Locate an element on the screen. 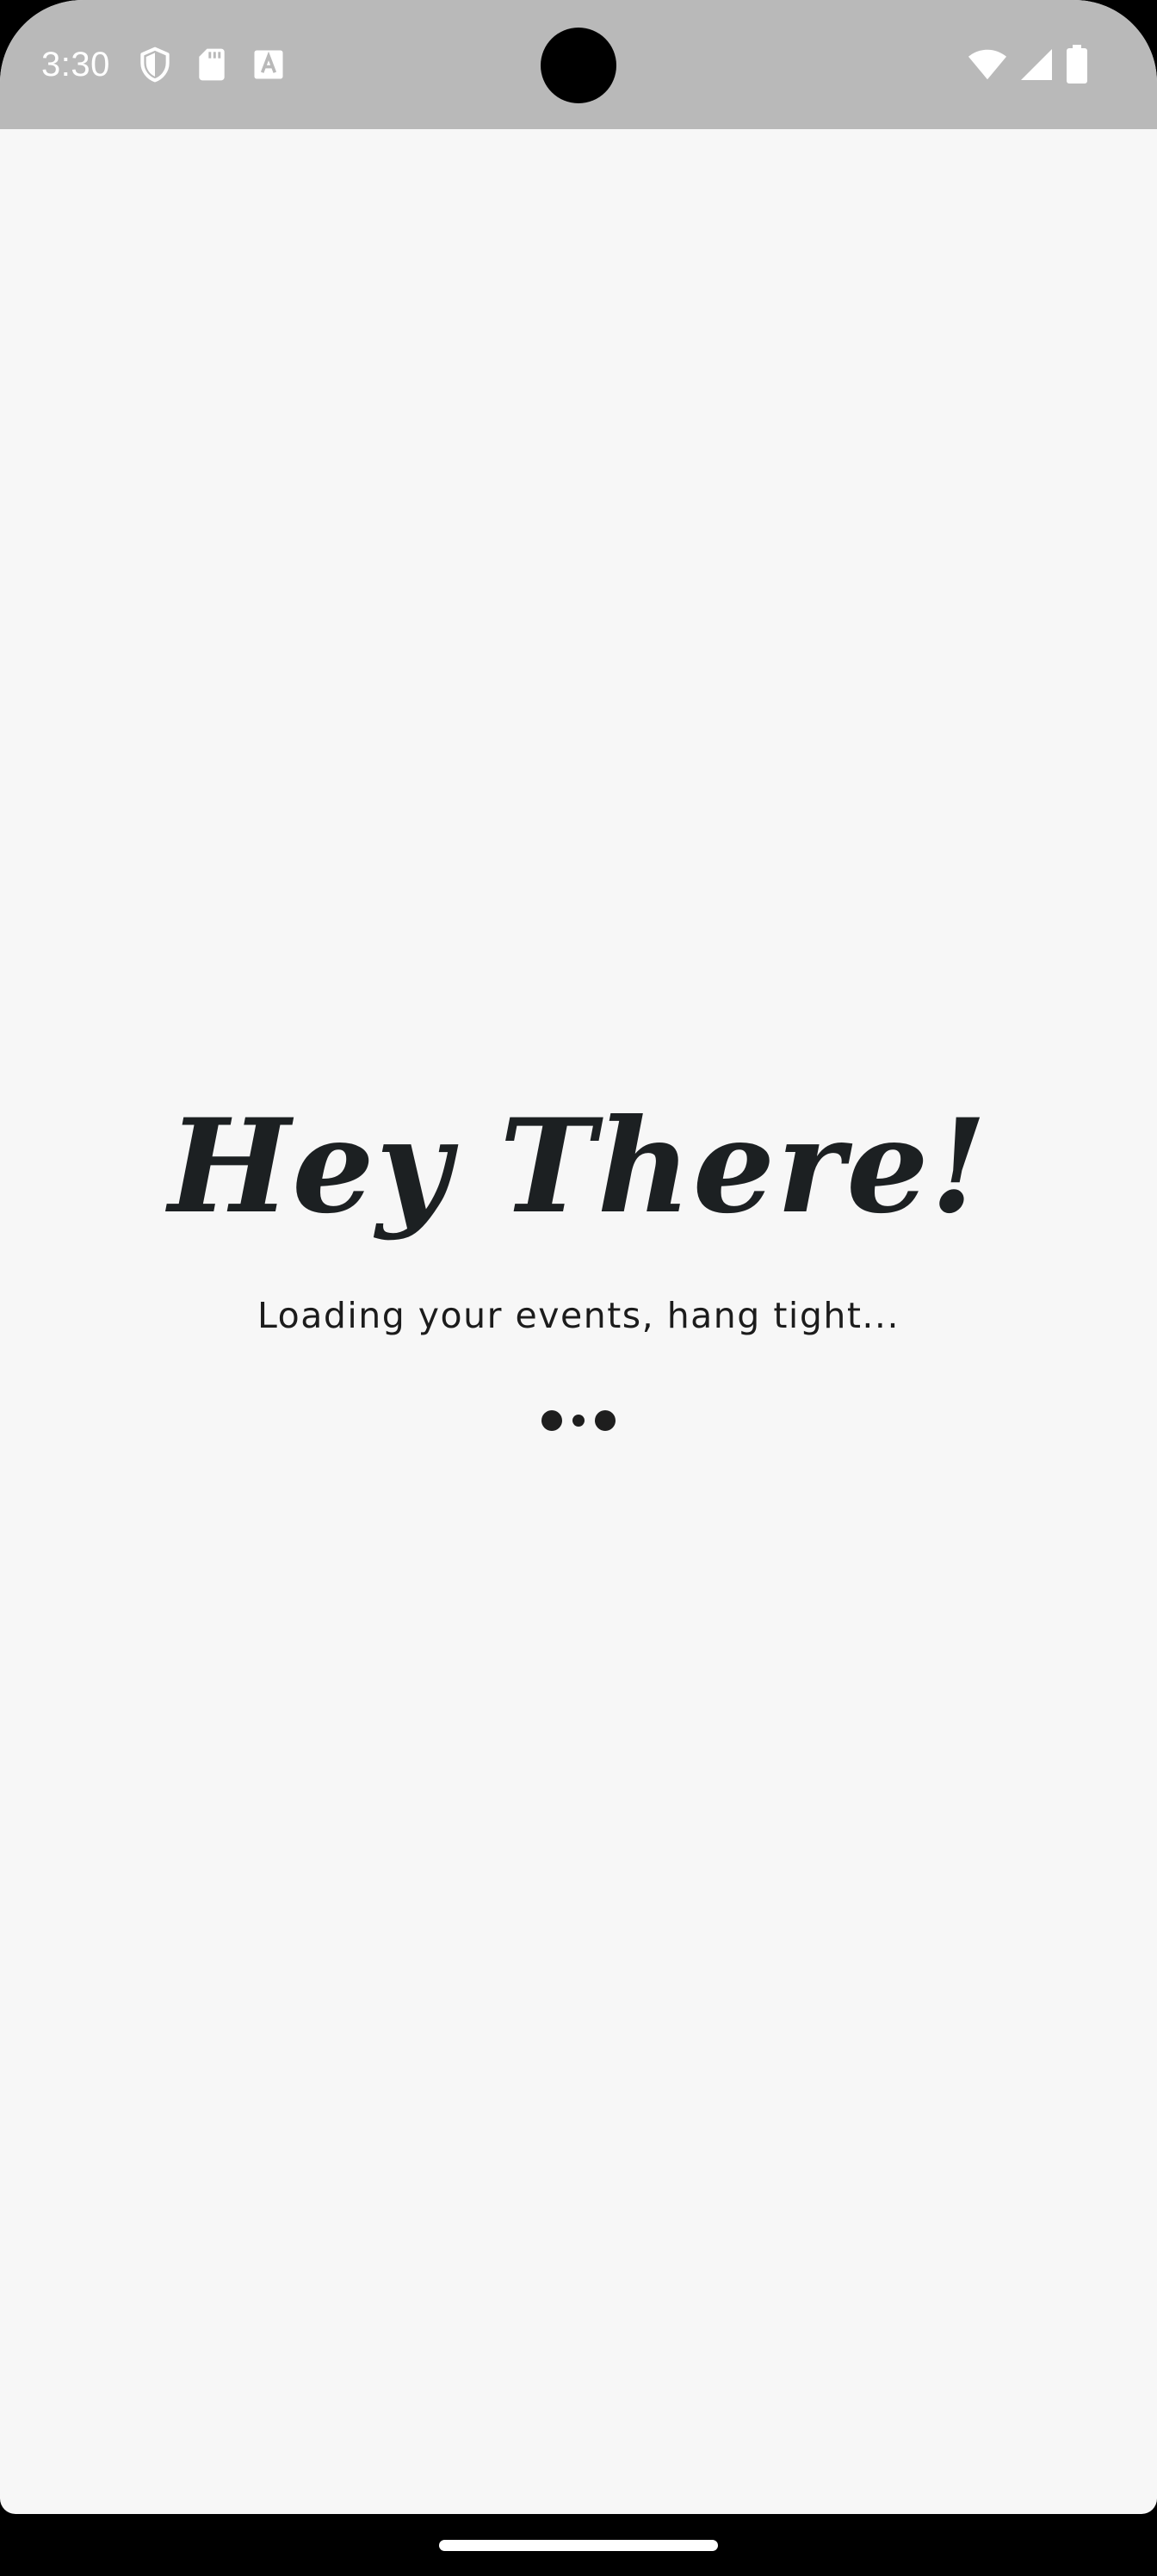 The image size is (1157, 2576). status-bar: 3:30 is located at coordinates (579, 64).